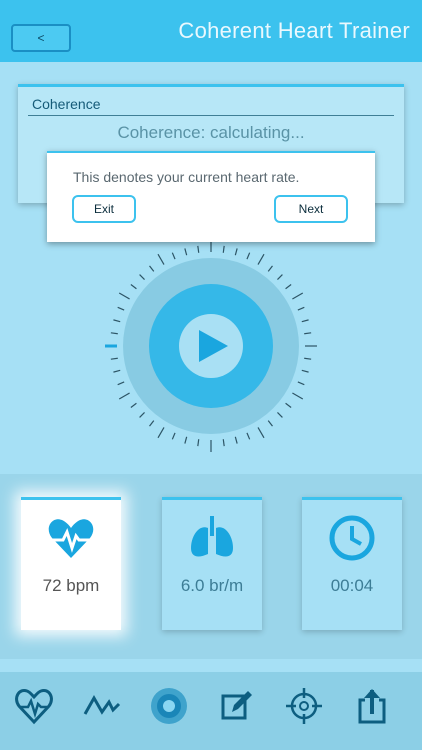 The height and width of the screenshot is (750, 422). I want to click on clock-icon, so click(352, 538).